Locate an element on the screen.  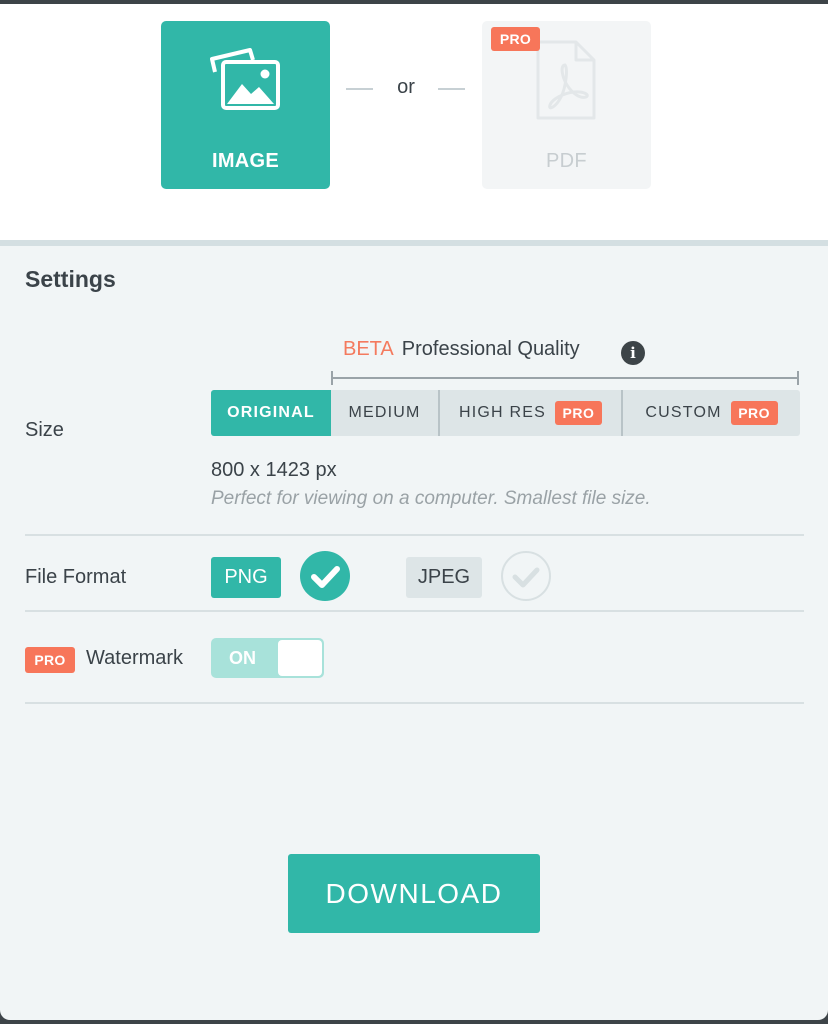
watermark-toggle: ON is located at coordinates (267, 658).